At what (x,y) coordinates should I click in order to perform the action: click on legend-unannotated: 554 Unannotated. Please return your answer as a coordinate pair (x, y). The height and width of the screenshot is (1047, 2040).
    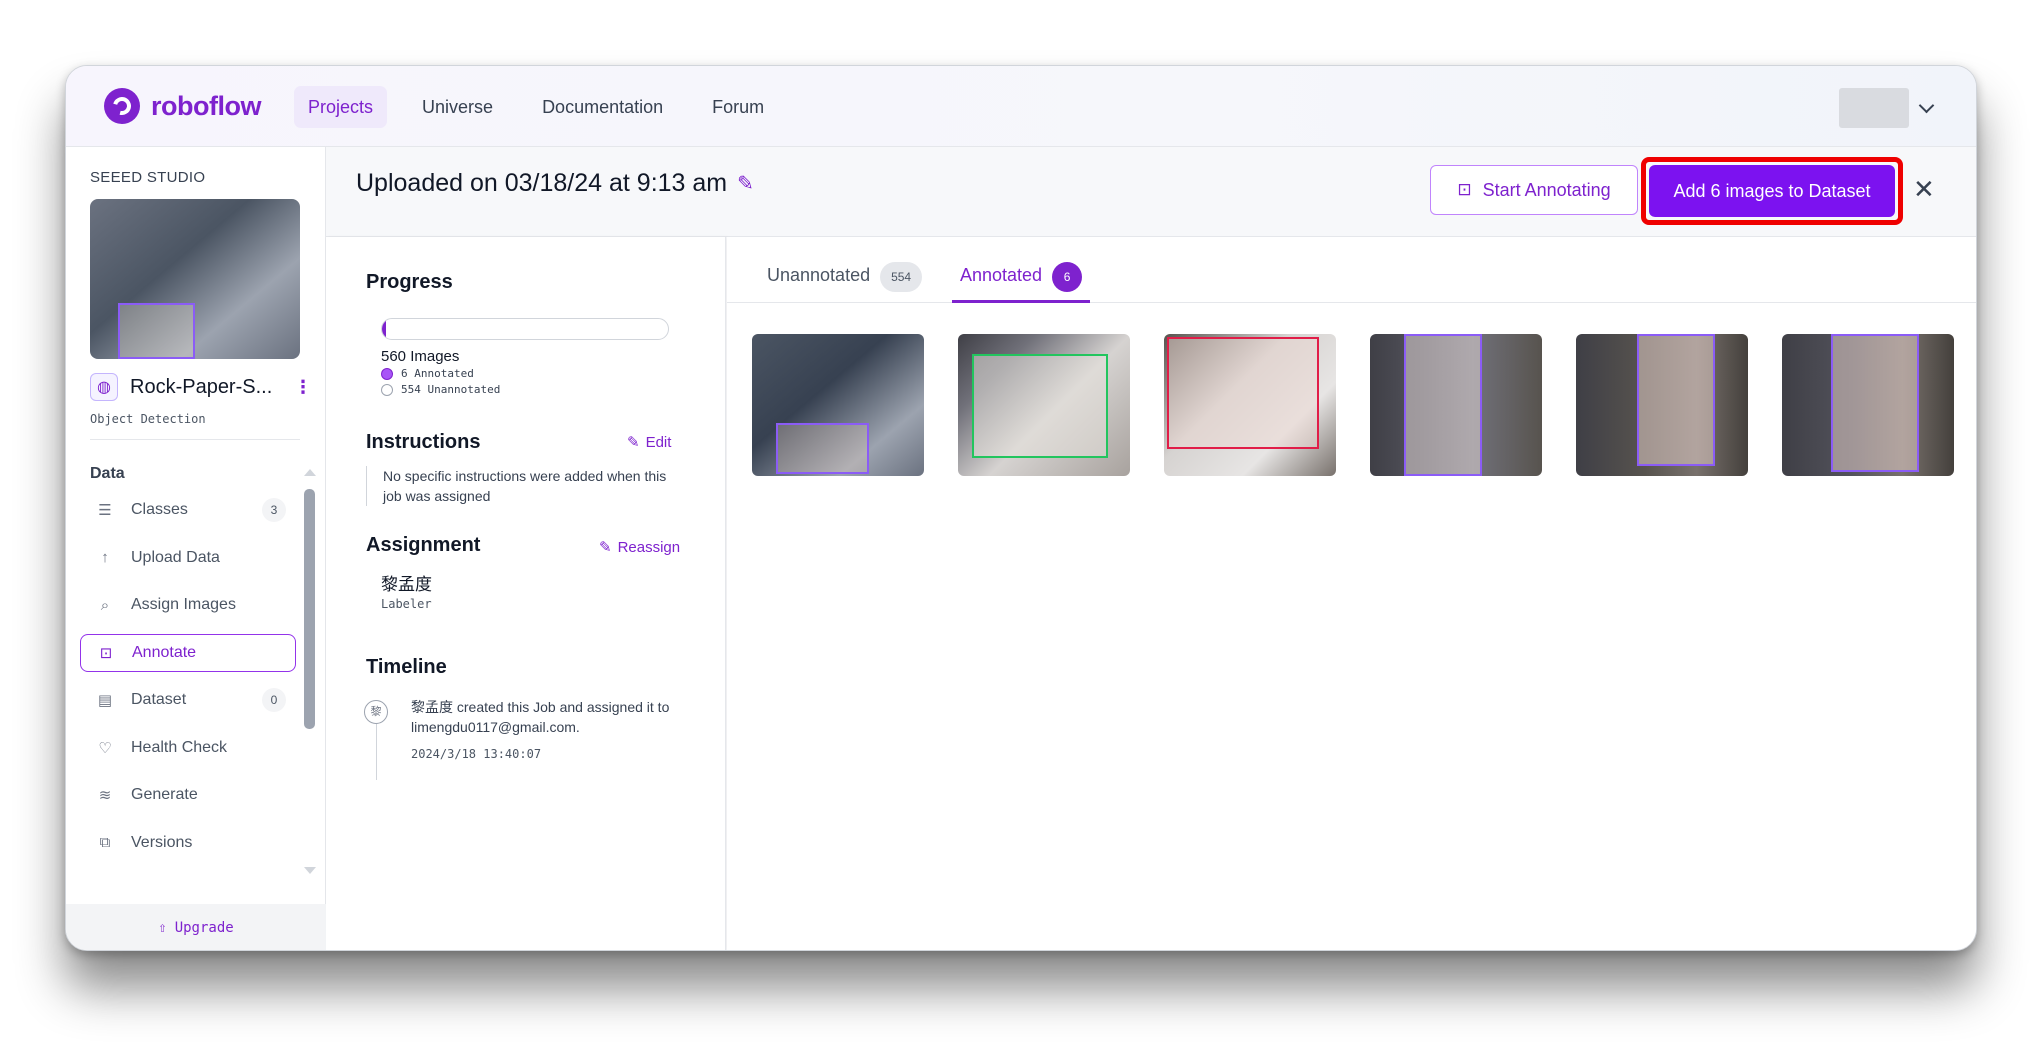
    Looking at the image, I should click on (440, 389).